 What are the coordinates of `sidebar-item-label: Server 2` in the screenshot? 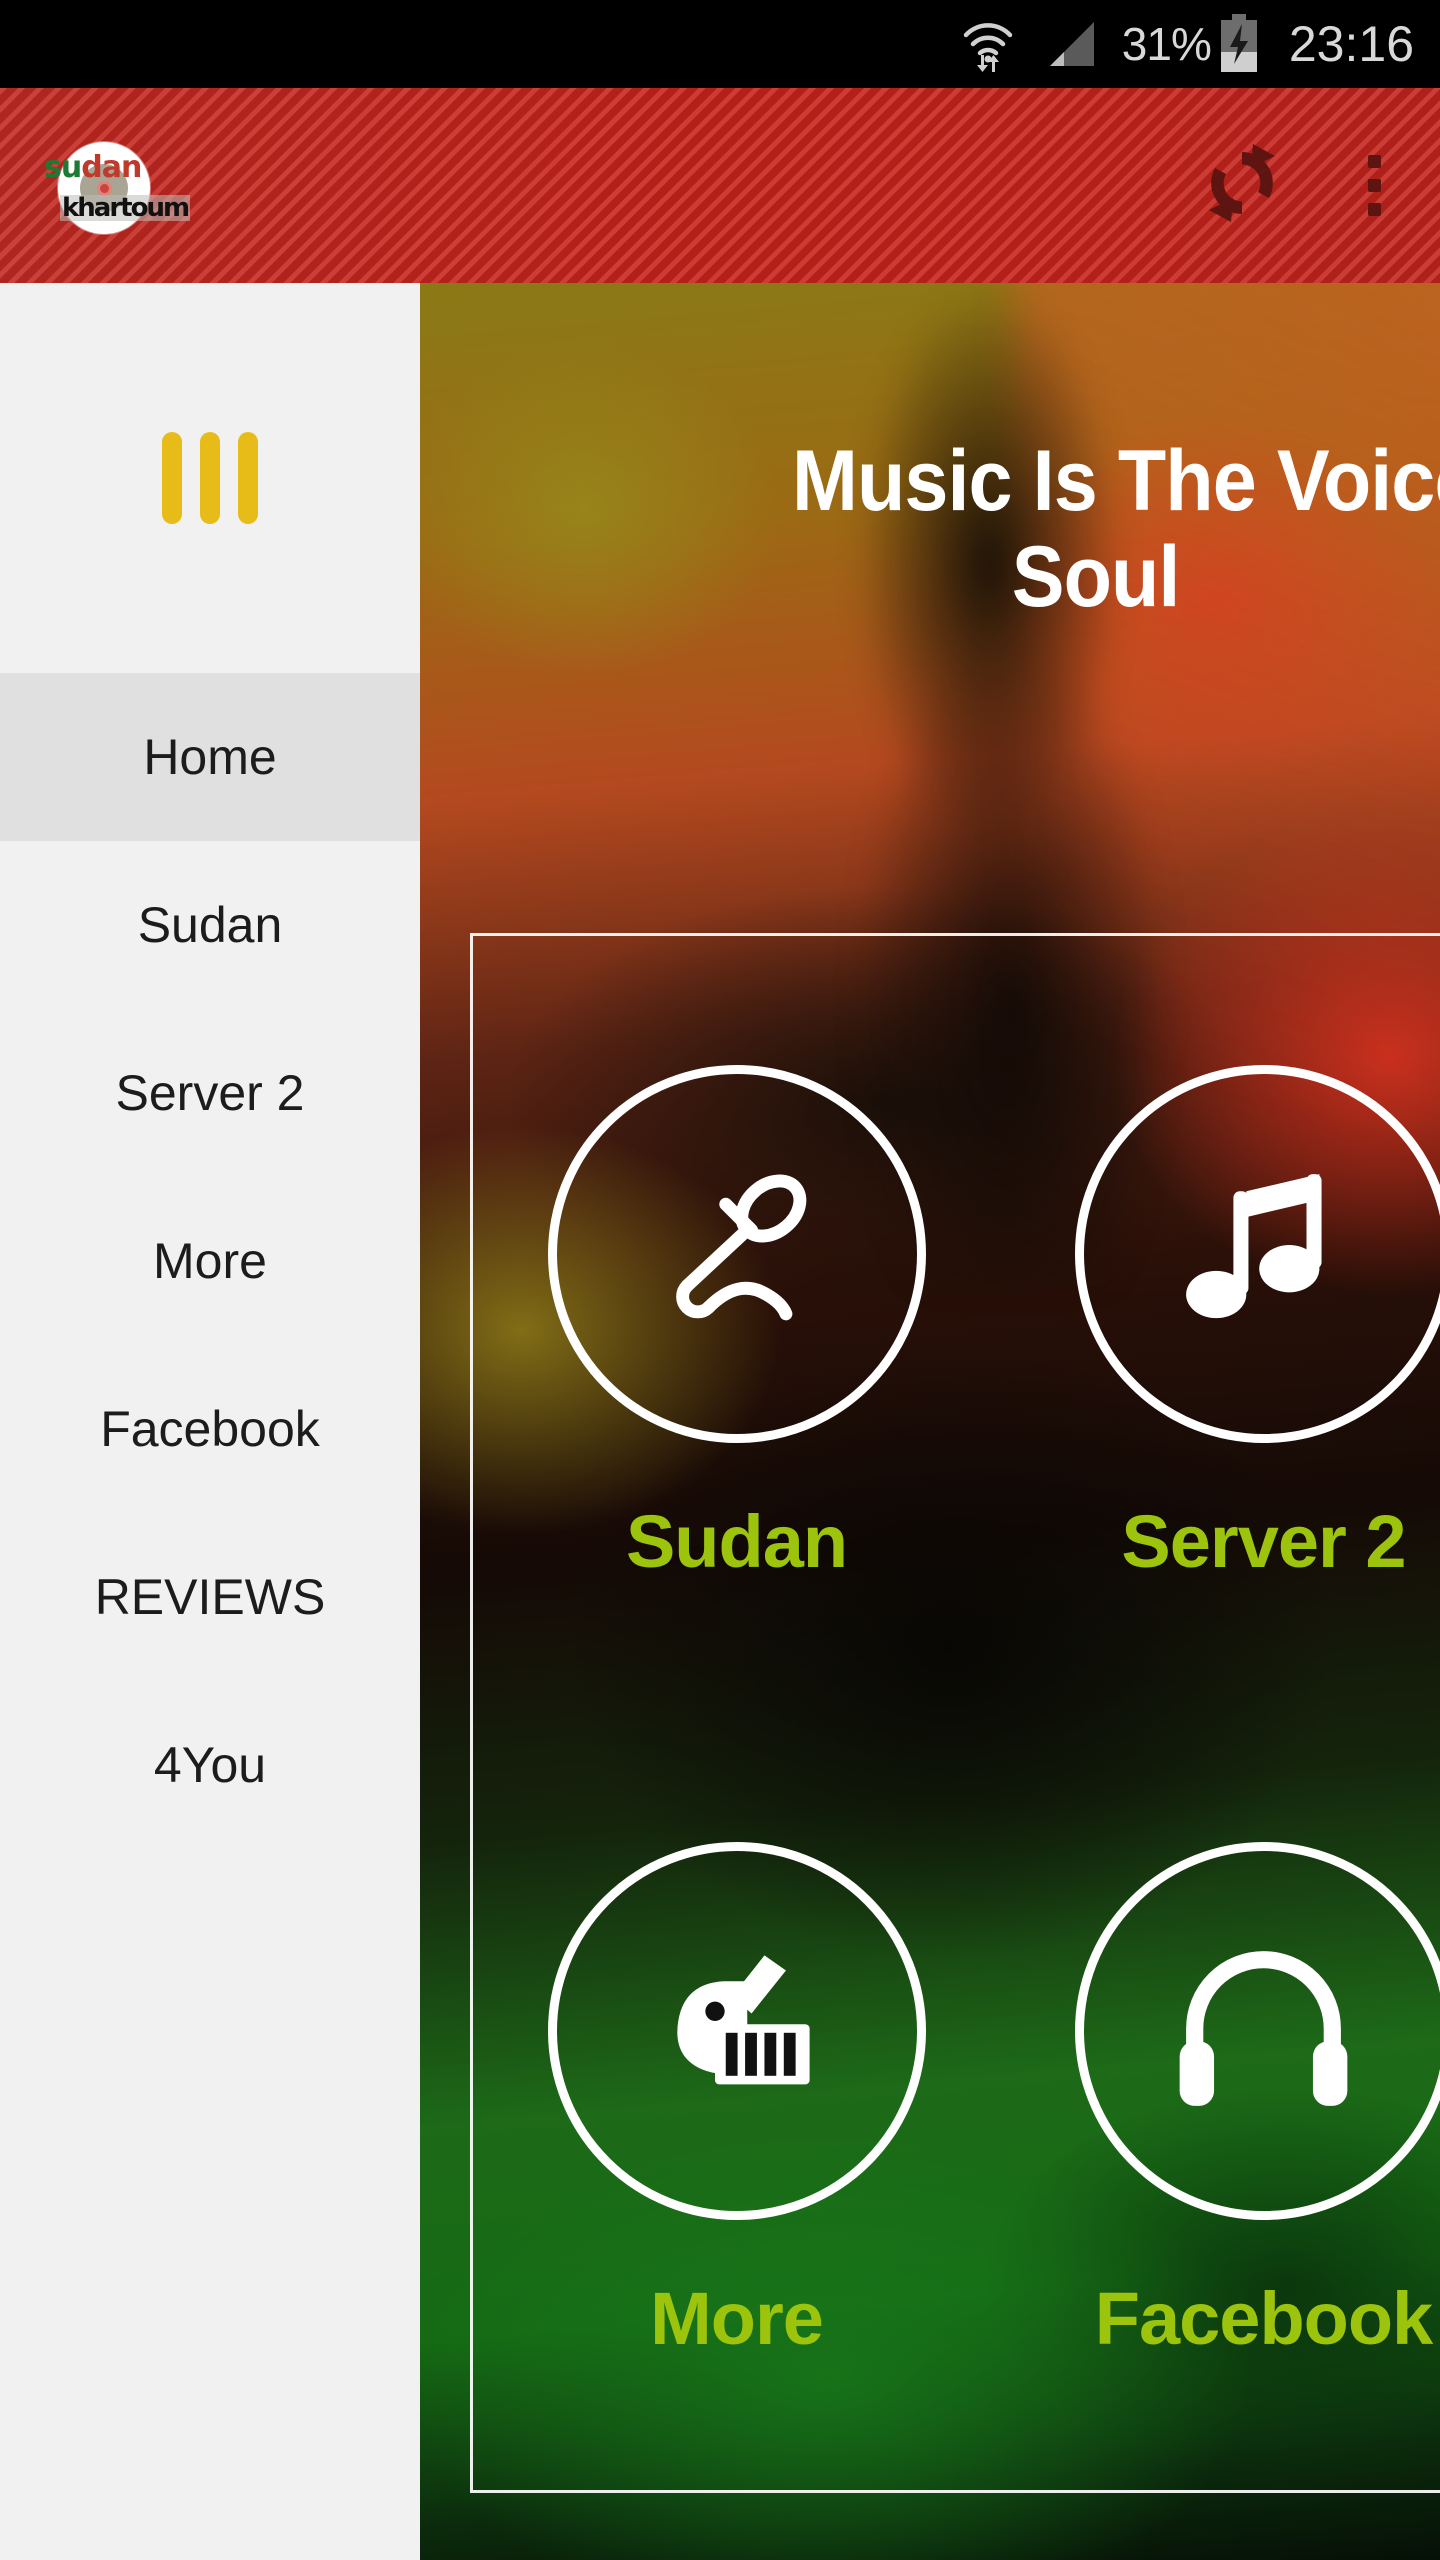 It's located at (210, 1093).